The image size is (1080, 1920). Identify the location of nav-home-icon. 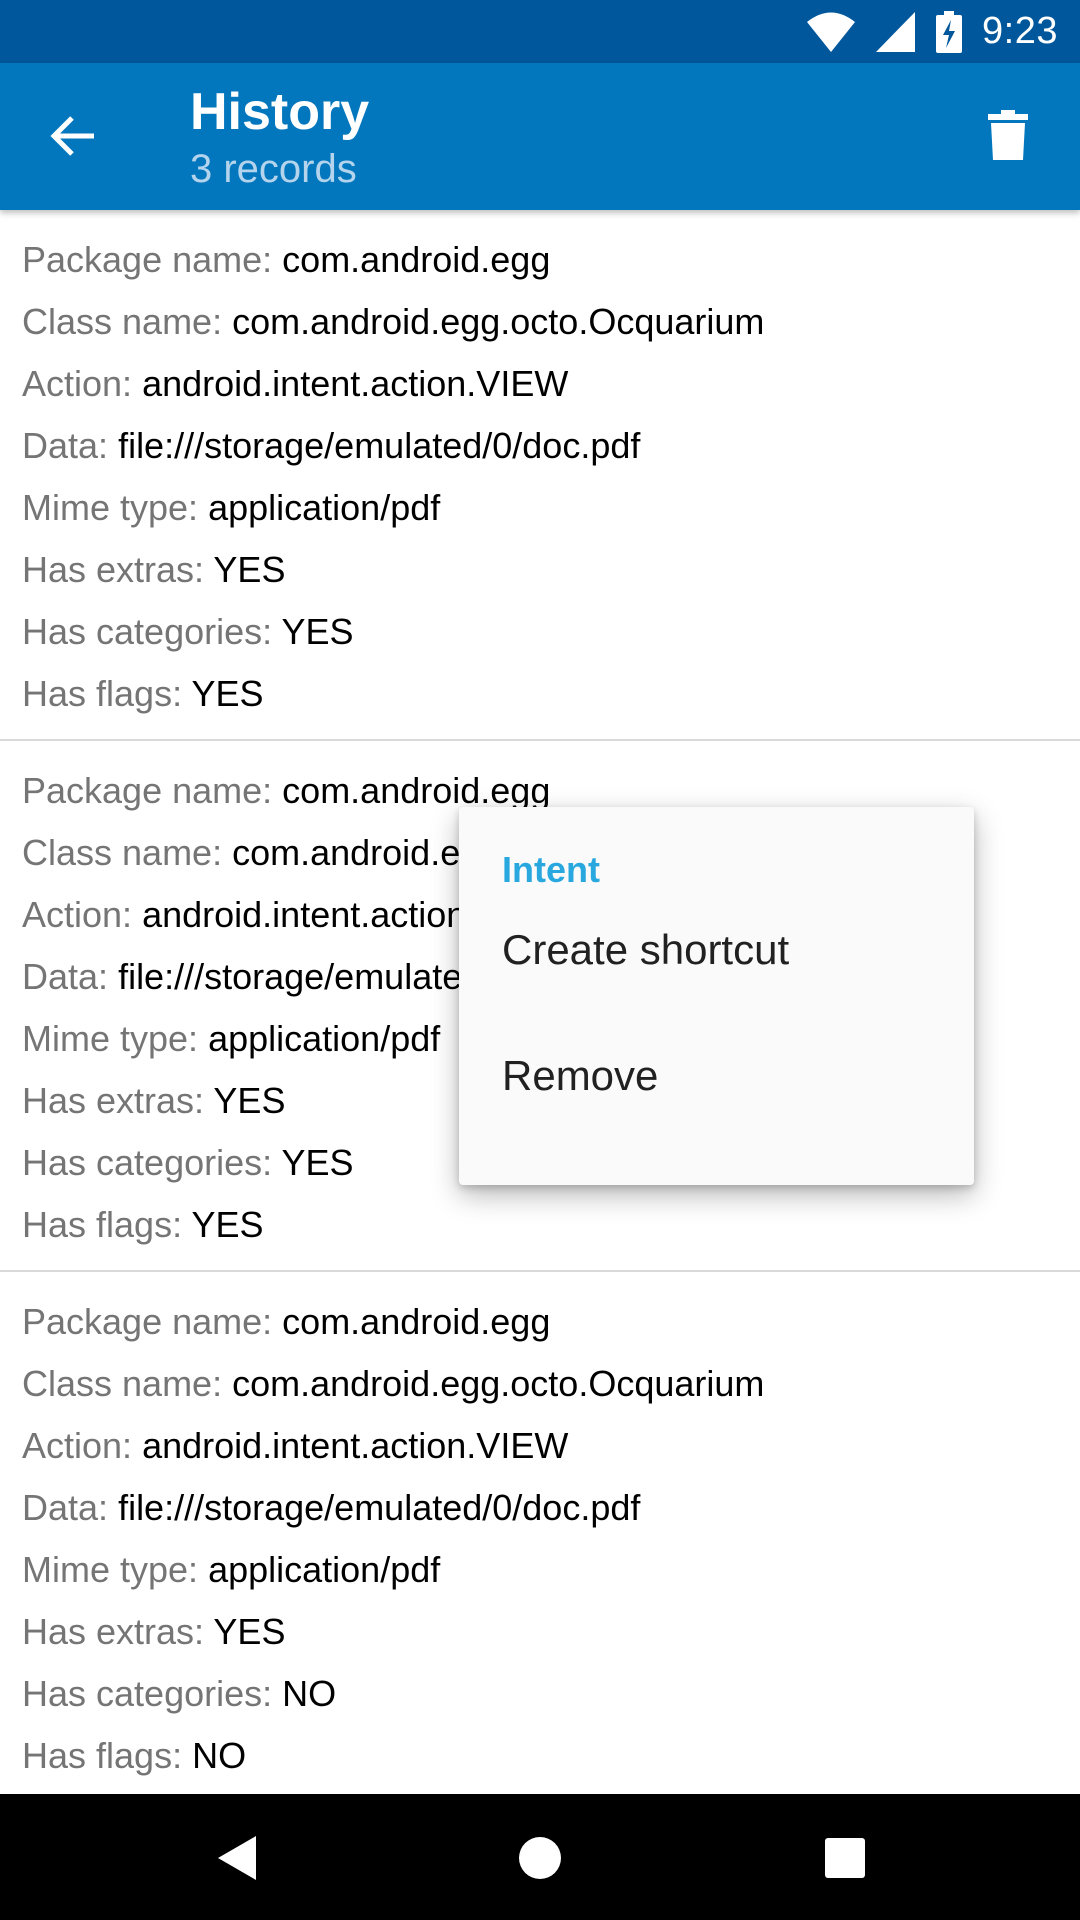
(540, 1858).